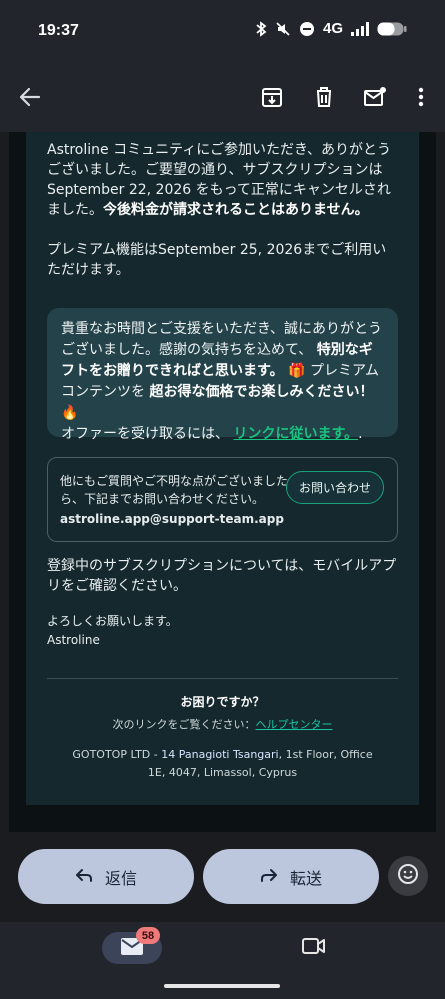 The height and width of the screenshot is (999, 445). Describe the element at coordinates (58, 30) in the screenshot. I see `status-time: 19:37` at that location.